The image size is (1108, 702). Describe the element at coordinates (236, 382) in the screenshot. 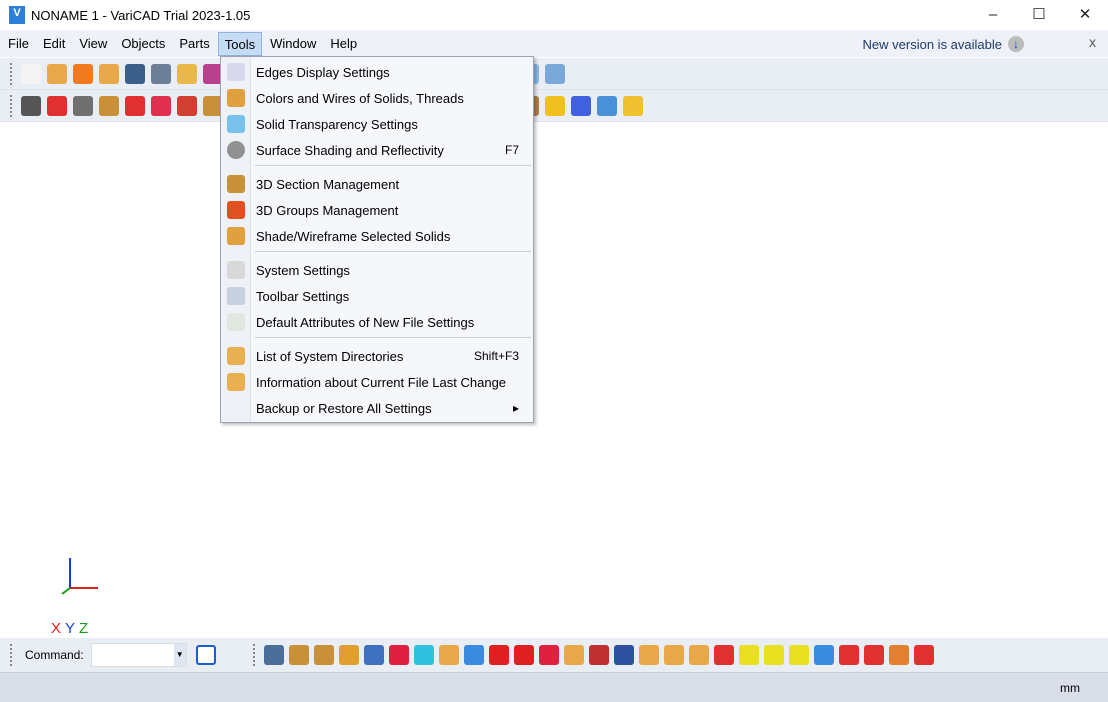

I see `file-info-icon` at that location.